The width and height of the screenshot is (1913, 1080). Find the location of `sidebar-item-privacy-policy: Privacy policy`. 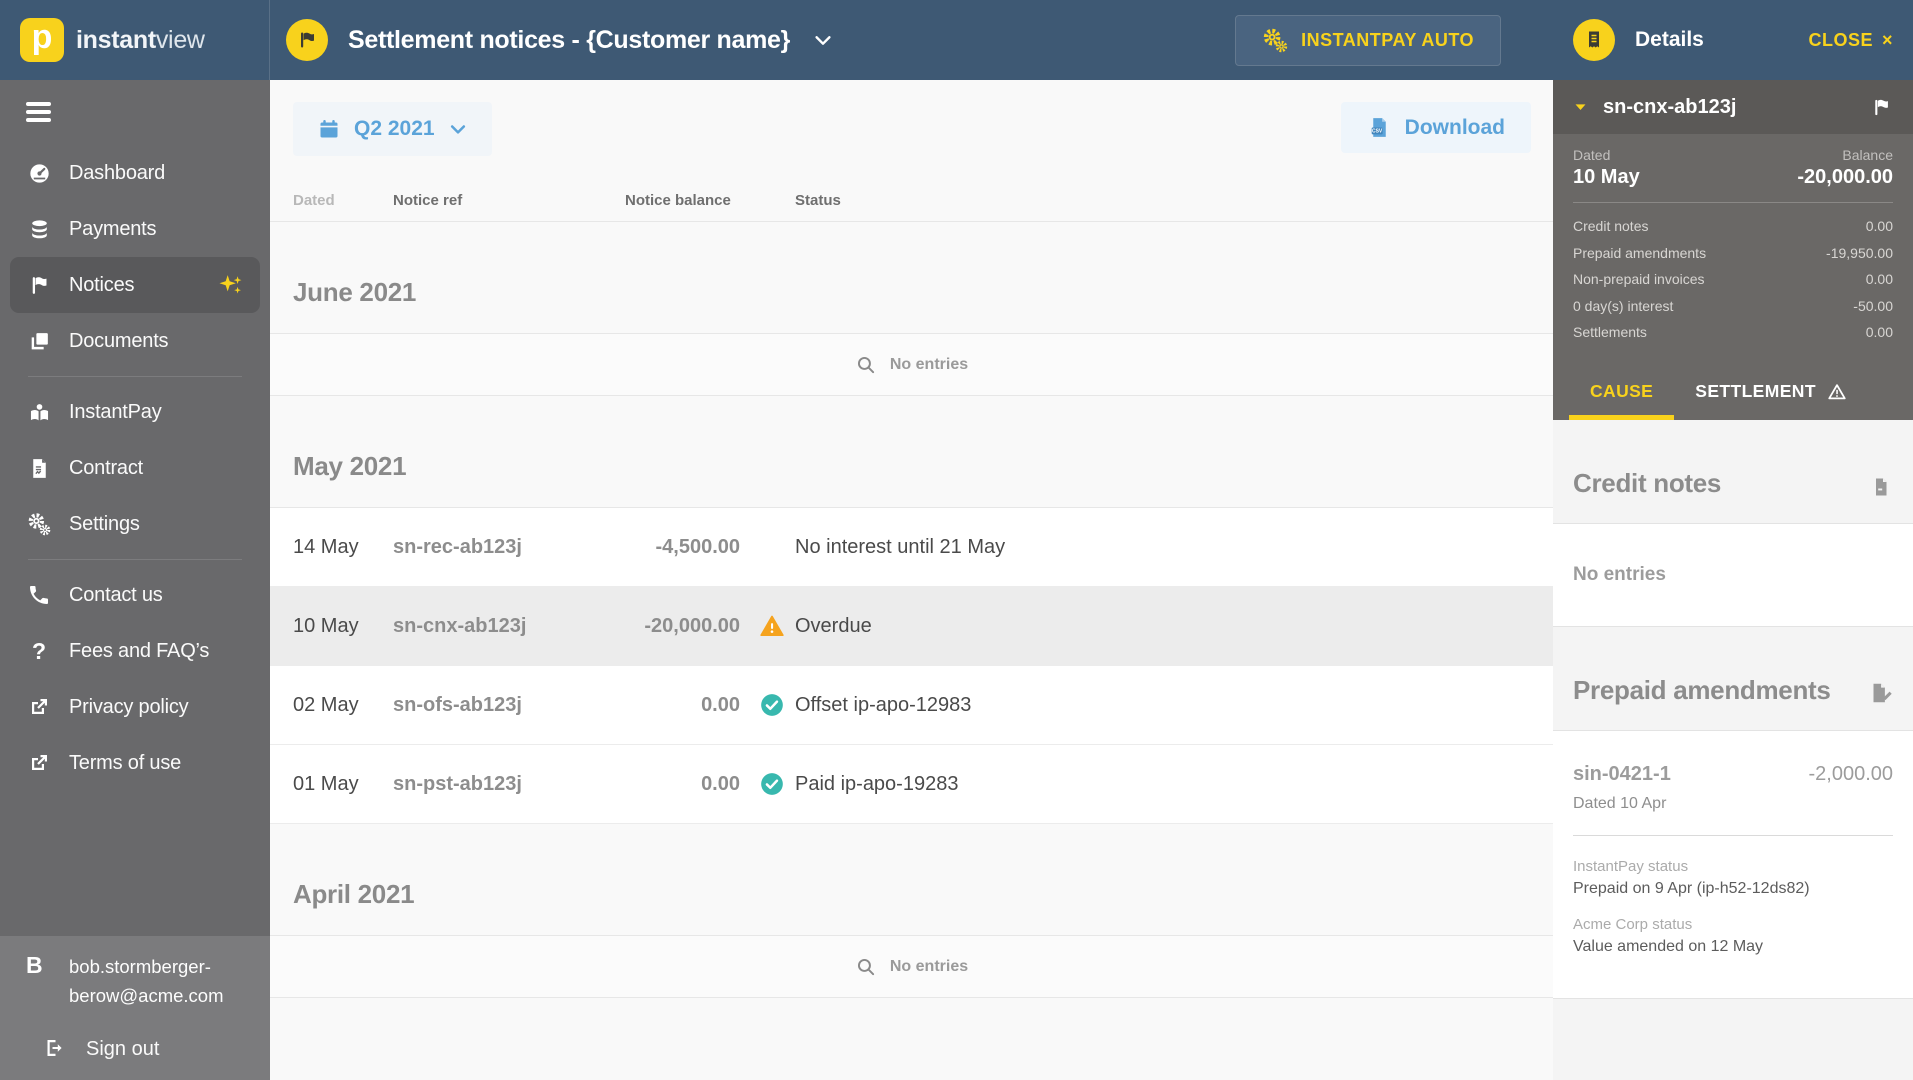

sidebar-item-privacy-policy: Privacy policy is located at coordinates (135, 707).